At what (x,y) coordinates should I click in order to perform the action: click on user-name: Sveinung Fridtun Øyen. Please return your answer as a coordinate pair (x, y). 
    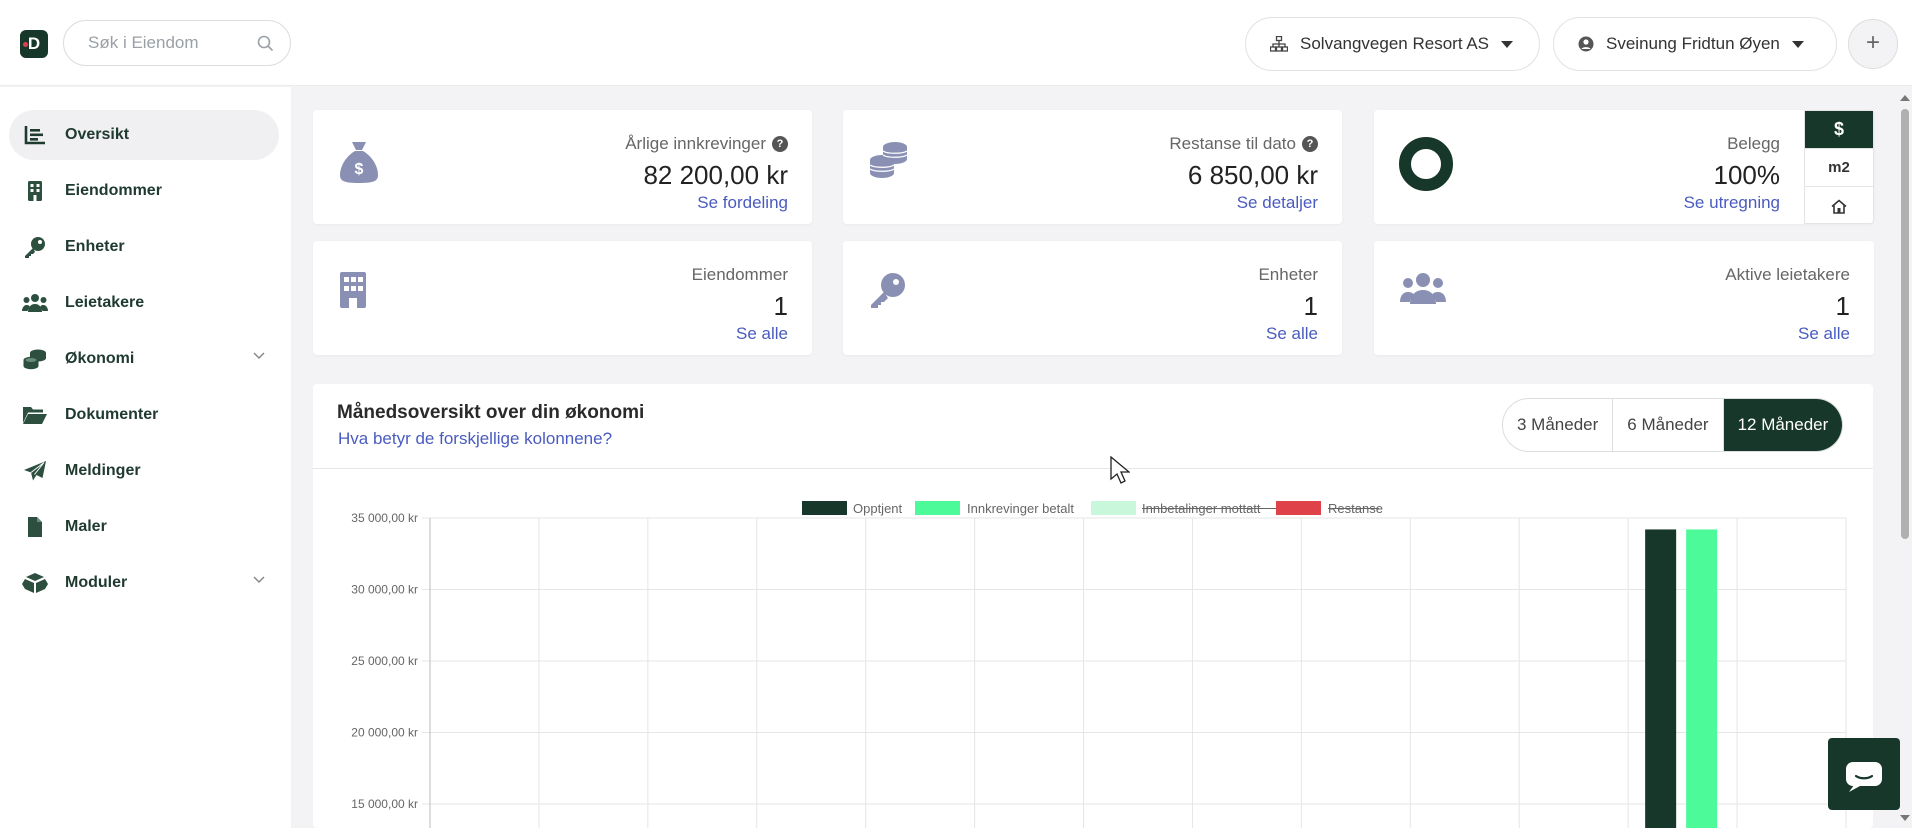
    Looking at the image, I should click on (1693, 43).